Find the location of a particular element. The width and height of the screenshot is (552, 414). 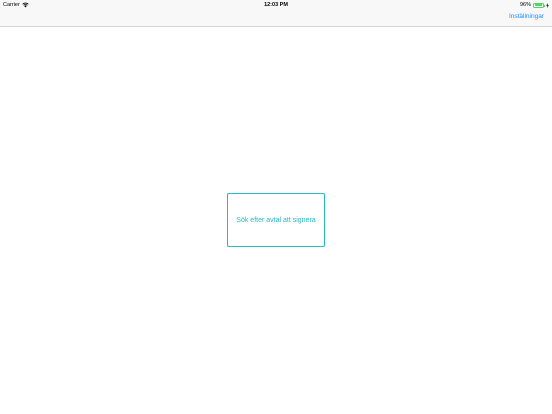

status-bar: Carrier 12:03 PM 96% is located at coordinates (276, 5).